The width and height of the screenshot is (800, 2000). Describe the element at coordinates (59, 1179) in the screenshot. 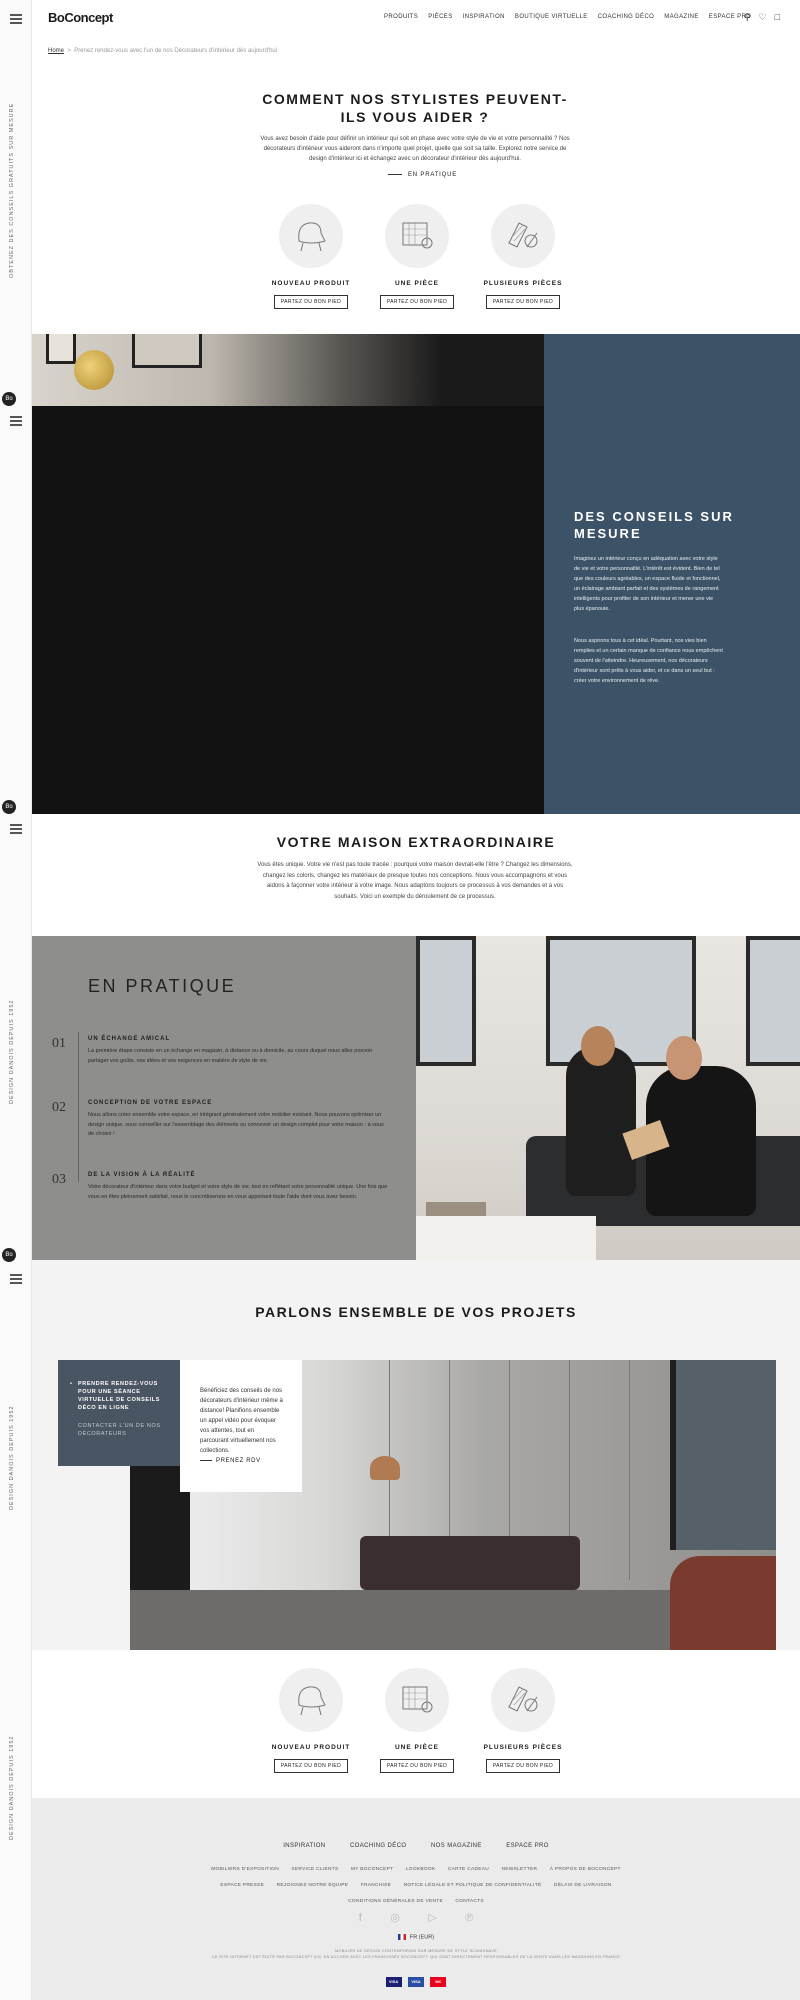

I see `step-number: 03` at that location.